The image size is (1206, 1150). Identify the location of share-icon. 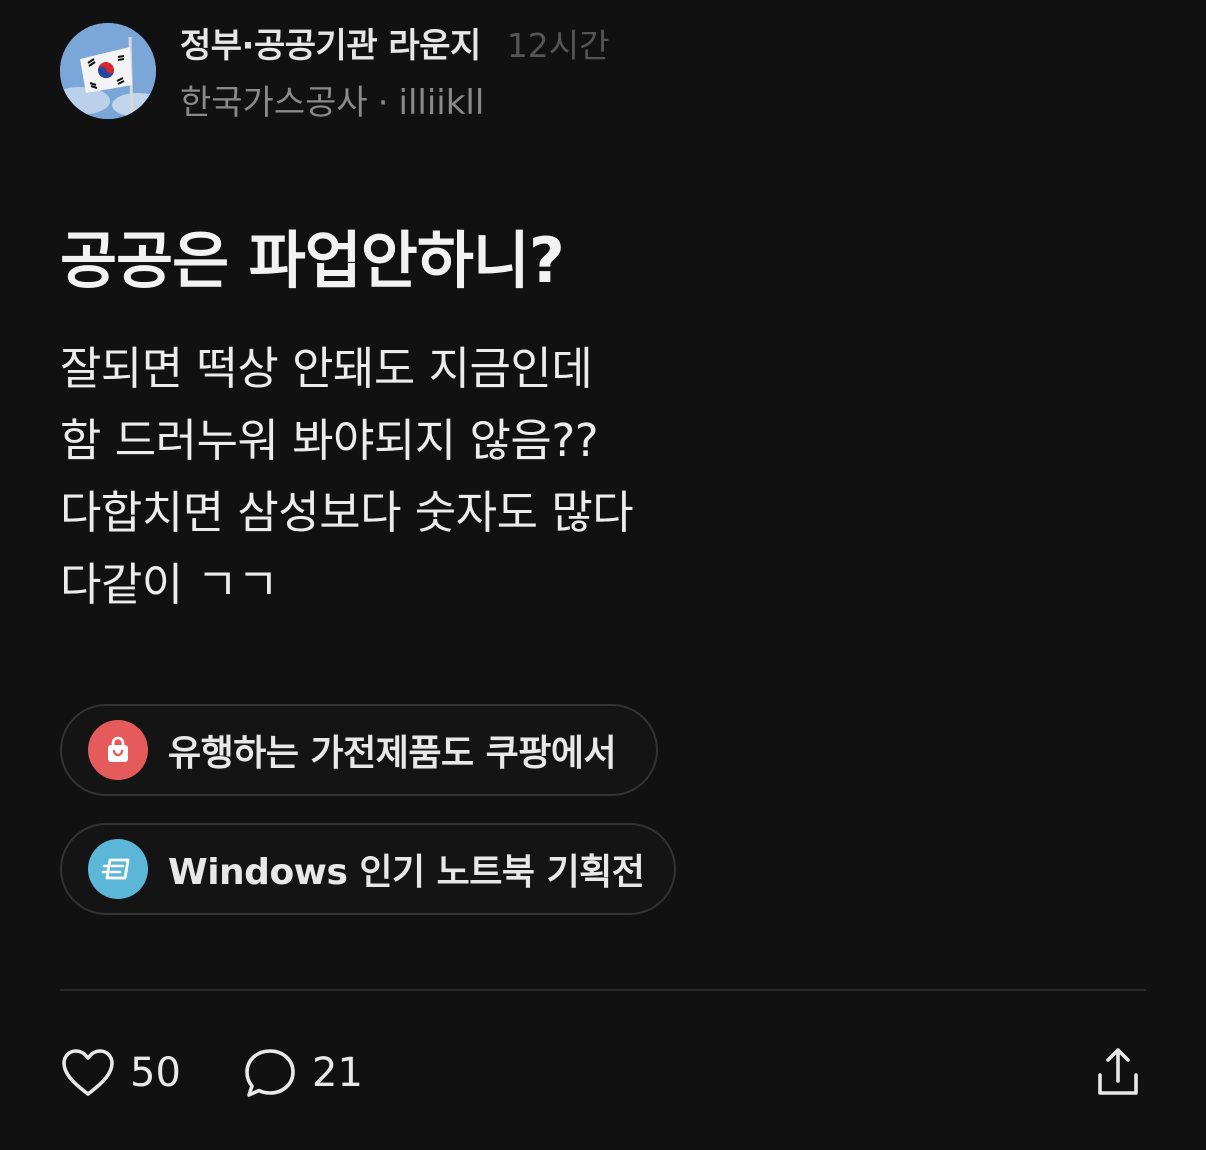
(1118, 1071).